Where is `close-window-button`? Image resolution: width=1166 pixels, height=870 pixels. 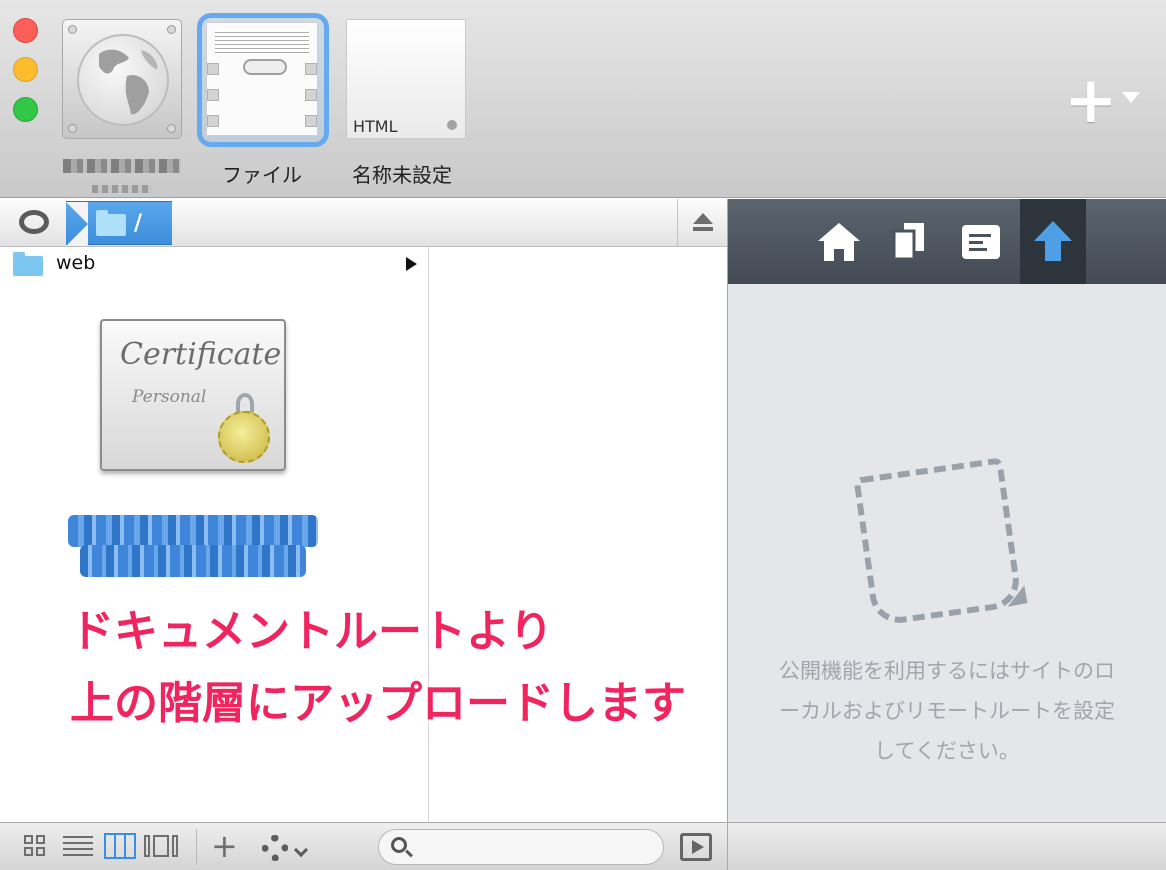
close-window-button is located at coordinates (25, 30).